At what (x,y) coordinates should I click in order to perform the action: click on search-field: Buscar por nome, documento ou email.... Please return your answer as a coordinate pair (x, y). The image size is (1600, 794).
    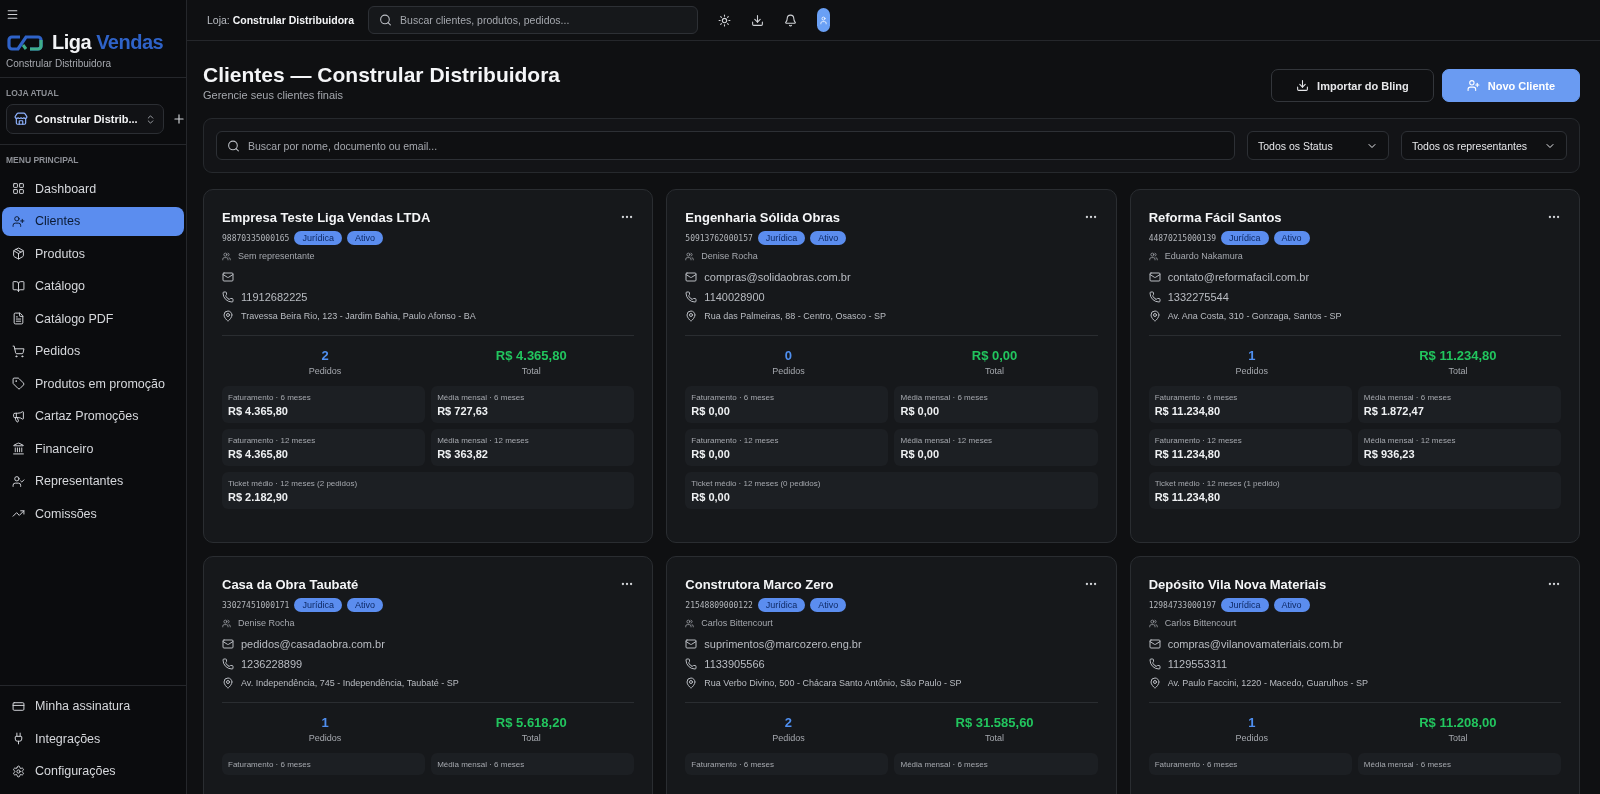
    Looking at the image, I should click on (725, 145).